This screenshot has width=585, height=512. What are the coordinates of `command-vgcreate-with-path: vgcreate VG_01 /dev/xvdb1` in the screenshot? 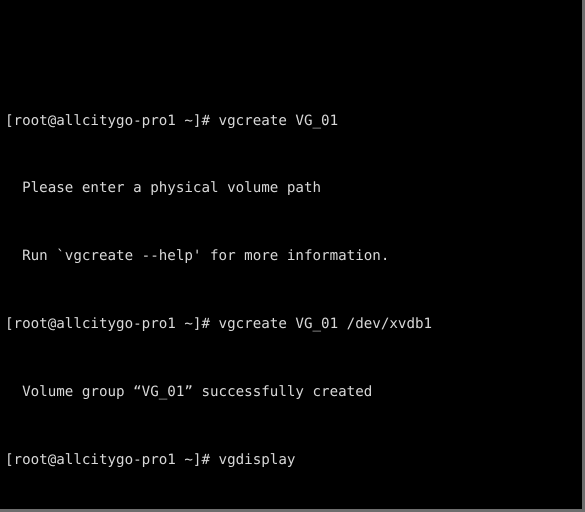 It's located at (325, 324).